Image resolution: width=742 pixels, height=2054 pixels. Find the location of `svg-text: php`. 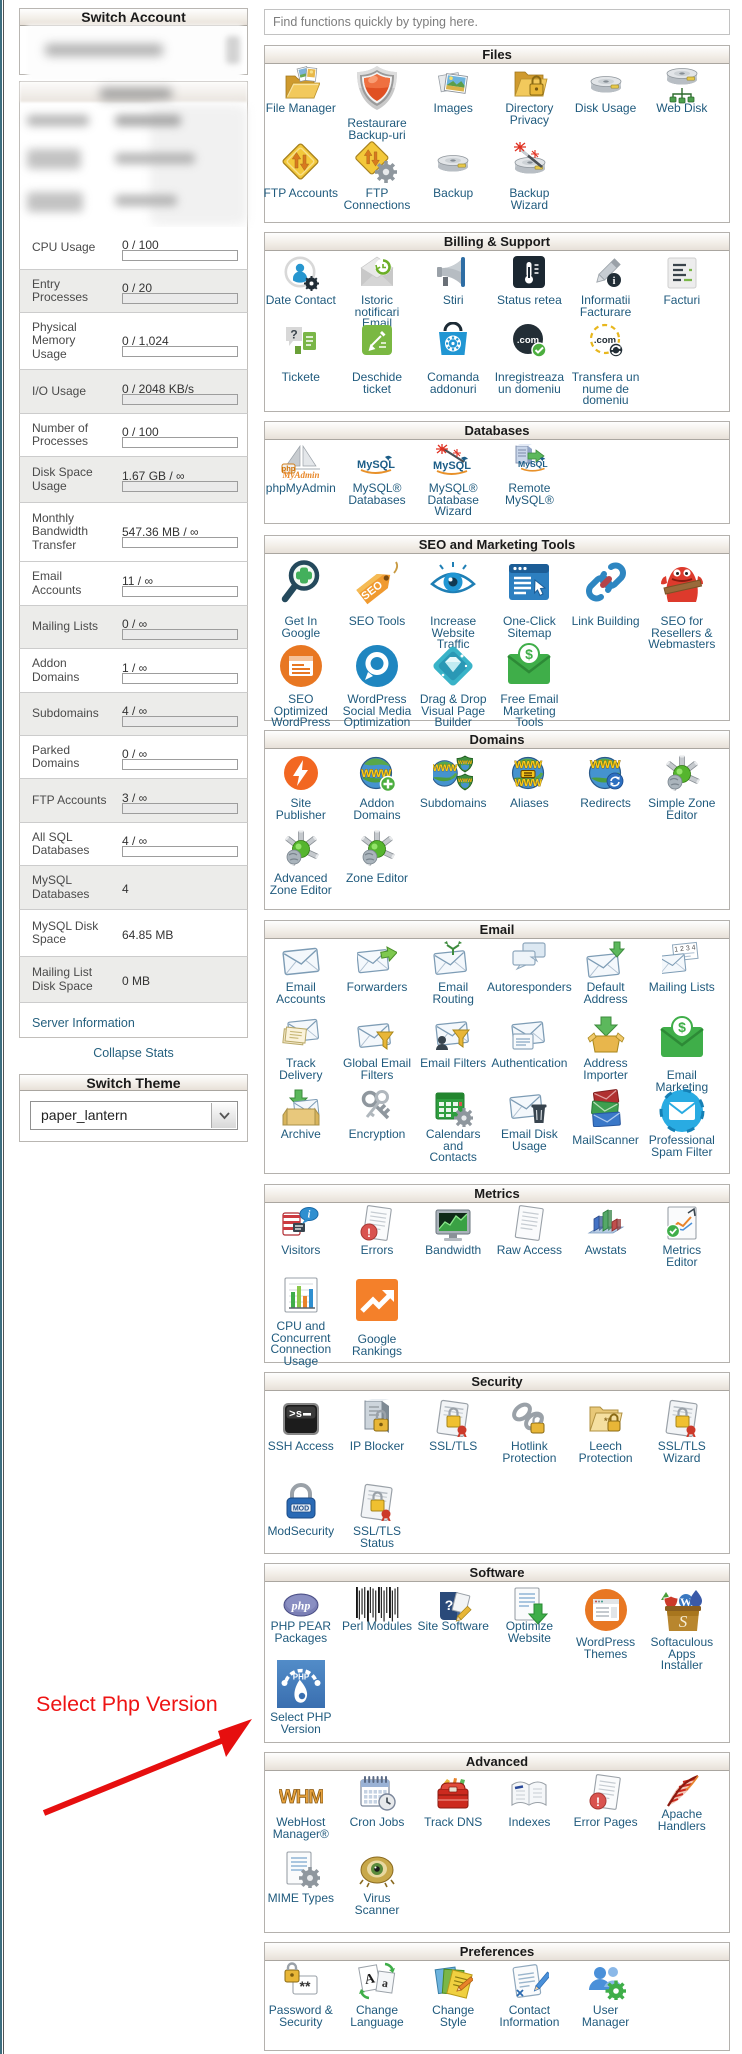

svg-text: php is located at coordinates (300, 1606).